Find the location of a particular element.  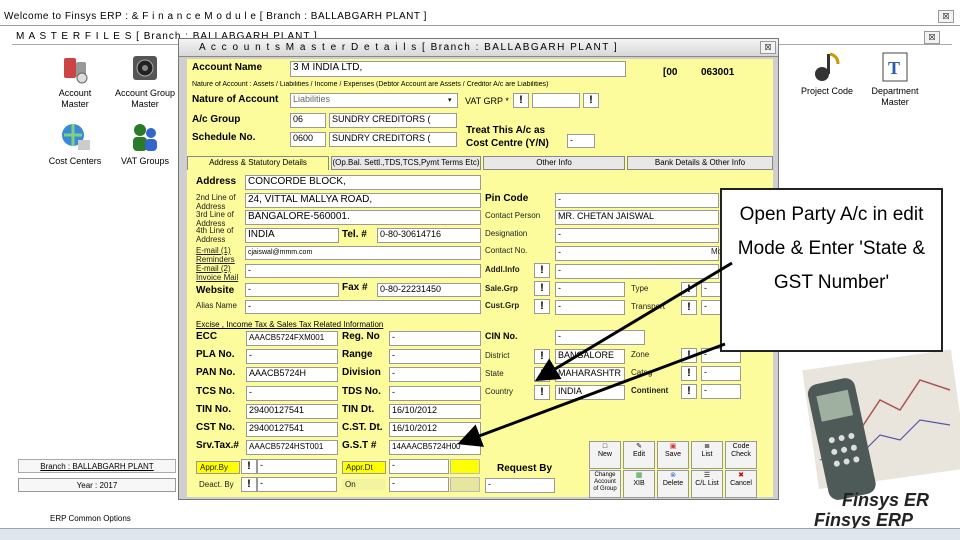

annotation-arrows is located at coordinates (595, 354).